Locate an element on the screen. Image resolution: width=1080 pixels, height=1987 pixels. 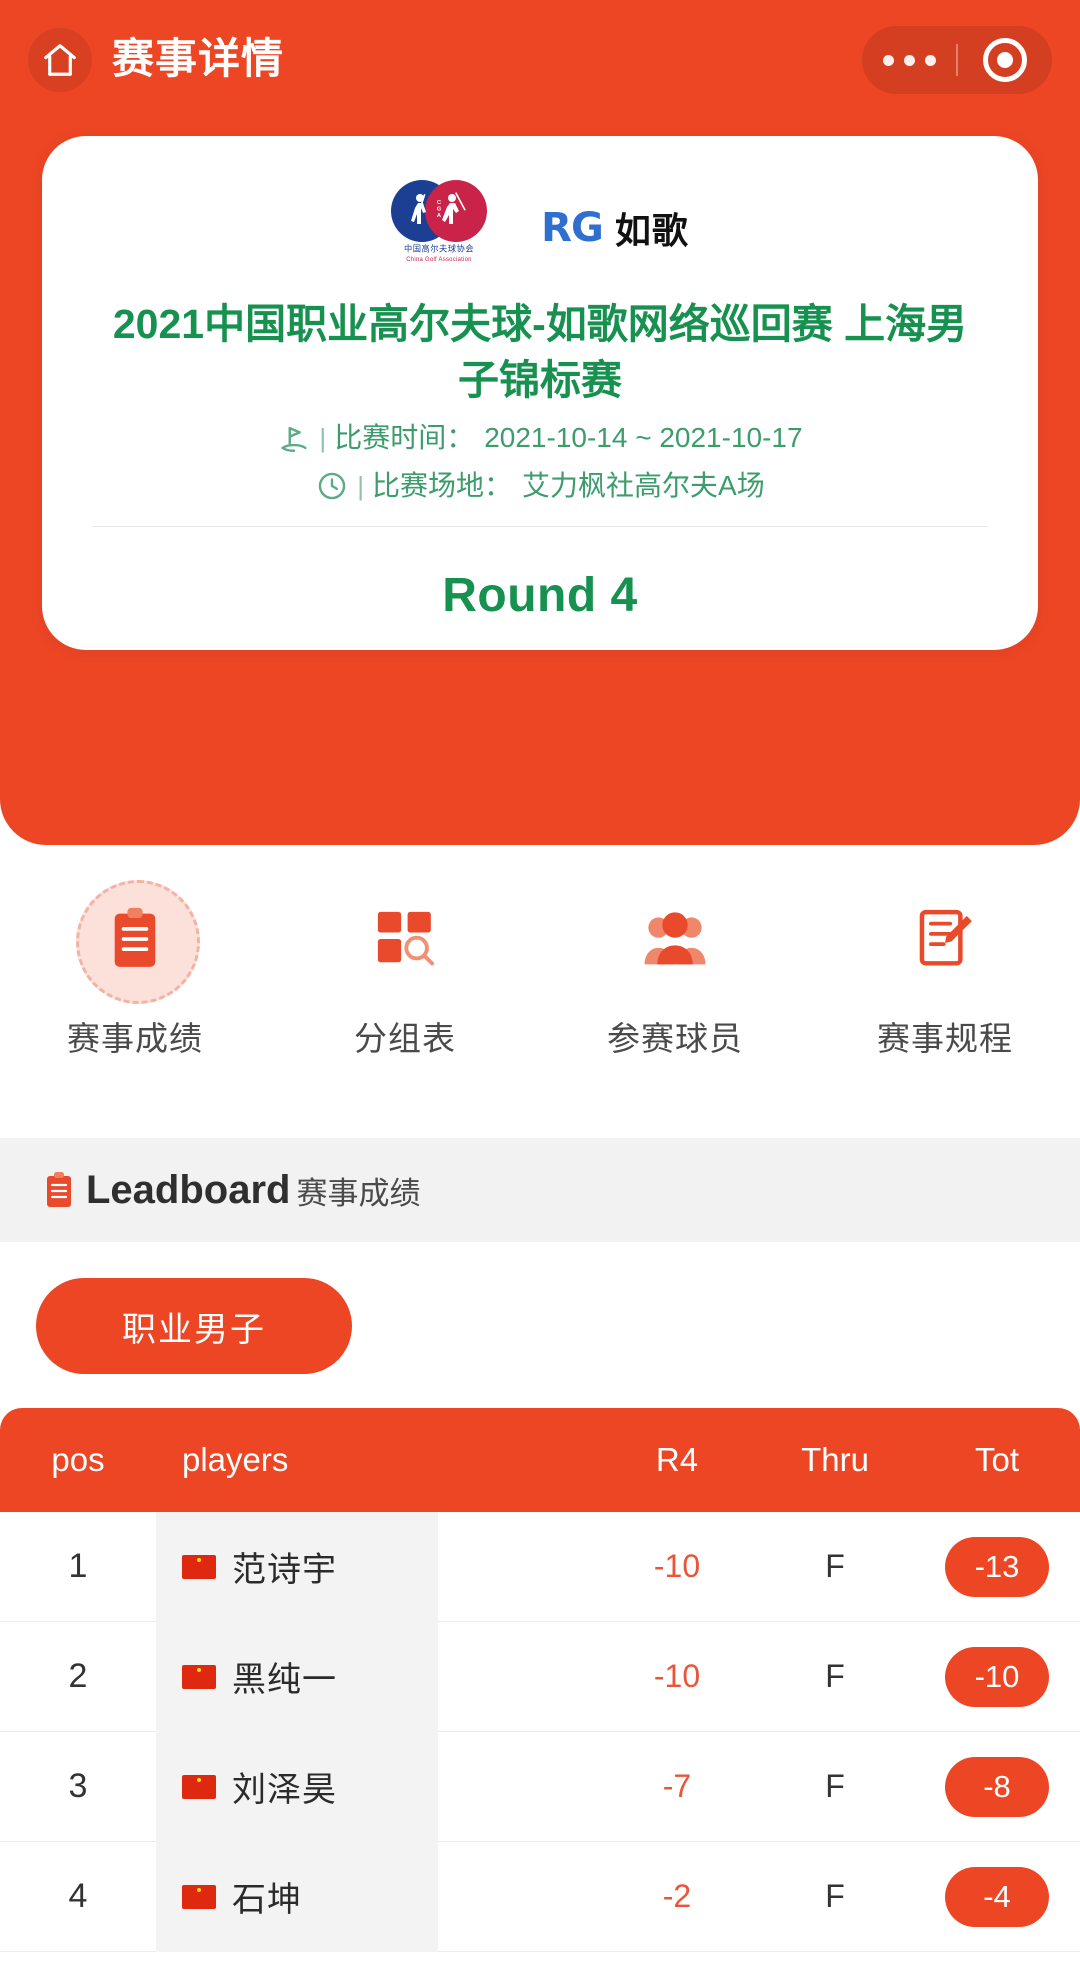
cga-name-en: China Golf Association is located at coordinates (439, 259).